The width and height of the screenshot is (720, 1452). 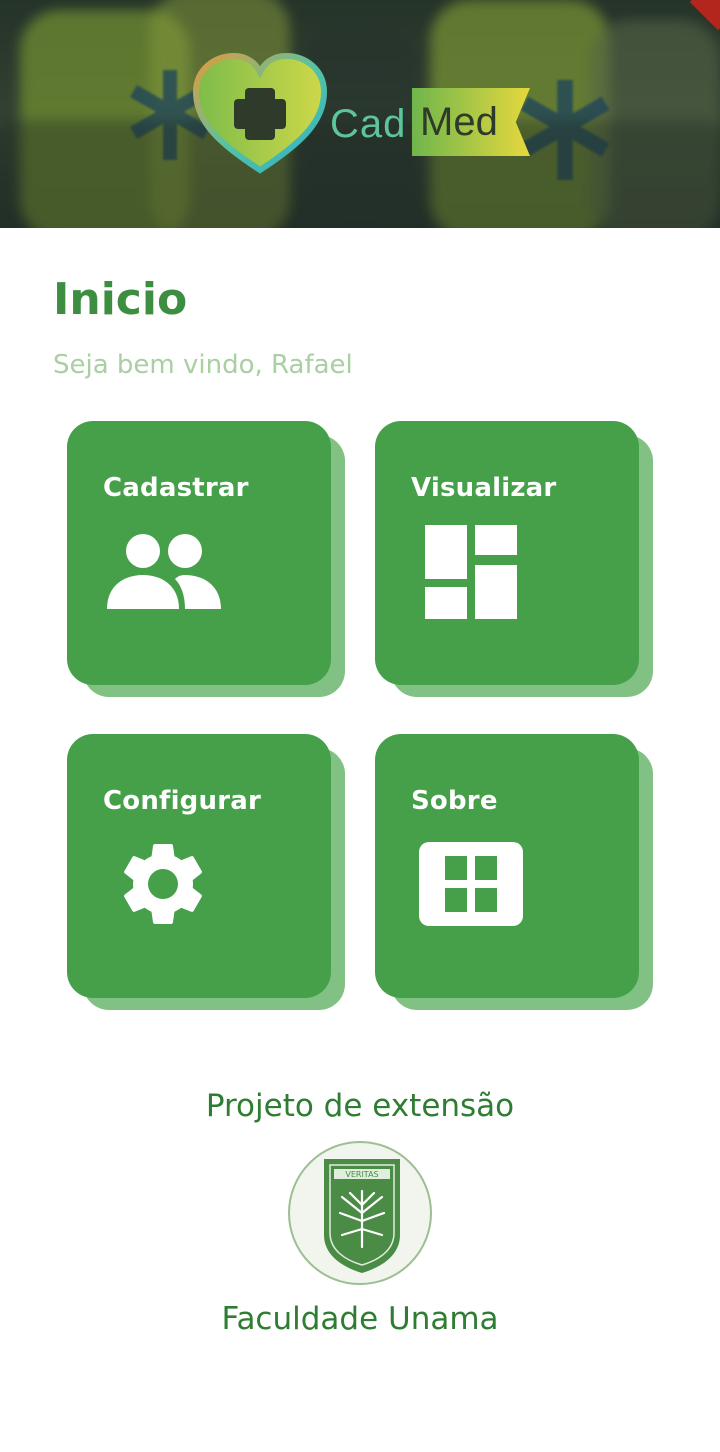 What do you see at coordinates (120, 299) in the screenshot?
I see `page-title: Inicio` at bounding box center [120, 299].